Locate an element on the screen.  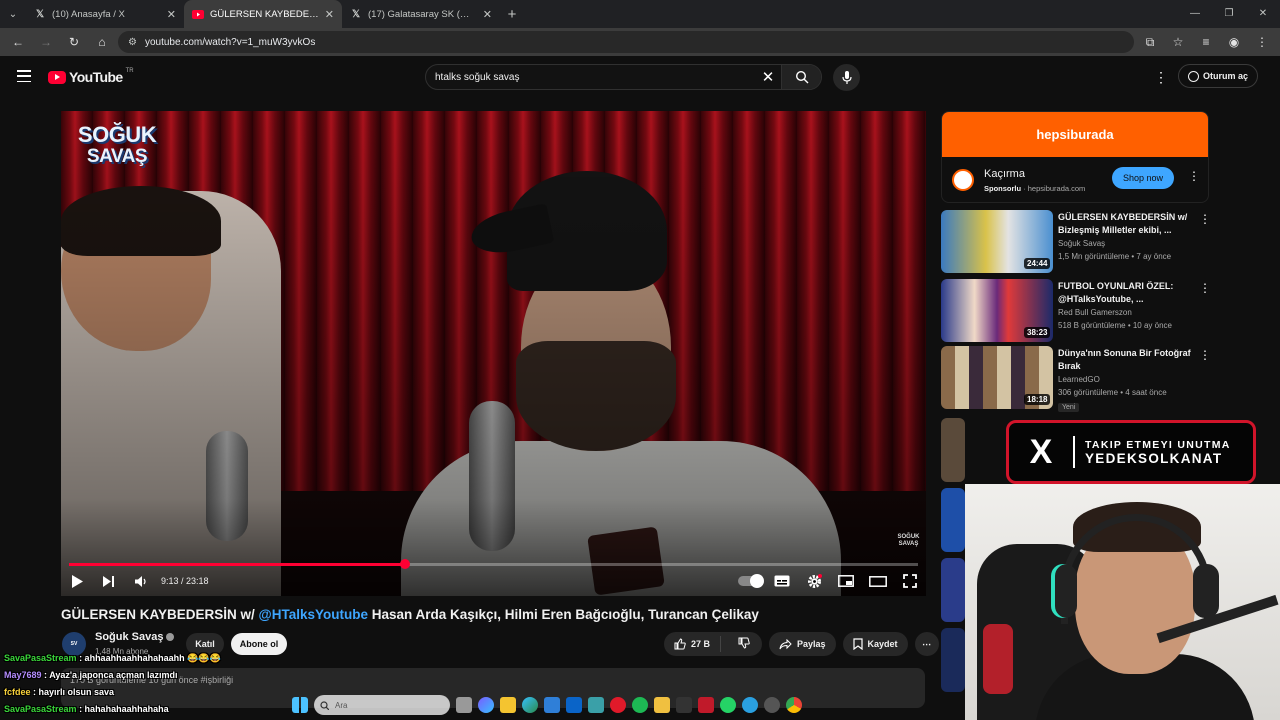
browser-tab-2: GÜLERSEN KAYBEDERSİN w/ @ ✕ is located at coordinates (263, 14).